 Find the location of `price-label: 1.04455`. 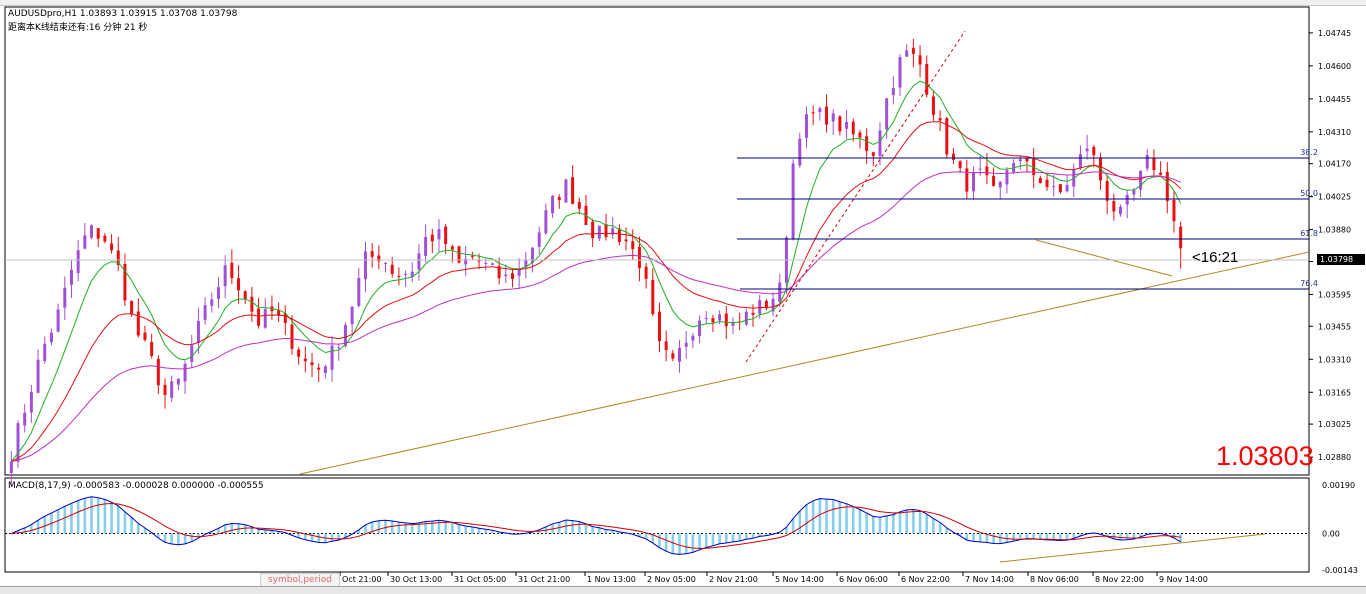

price-label: 1.04455 is located at coordinates (1334, 99).